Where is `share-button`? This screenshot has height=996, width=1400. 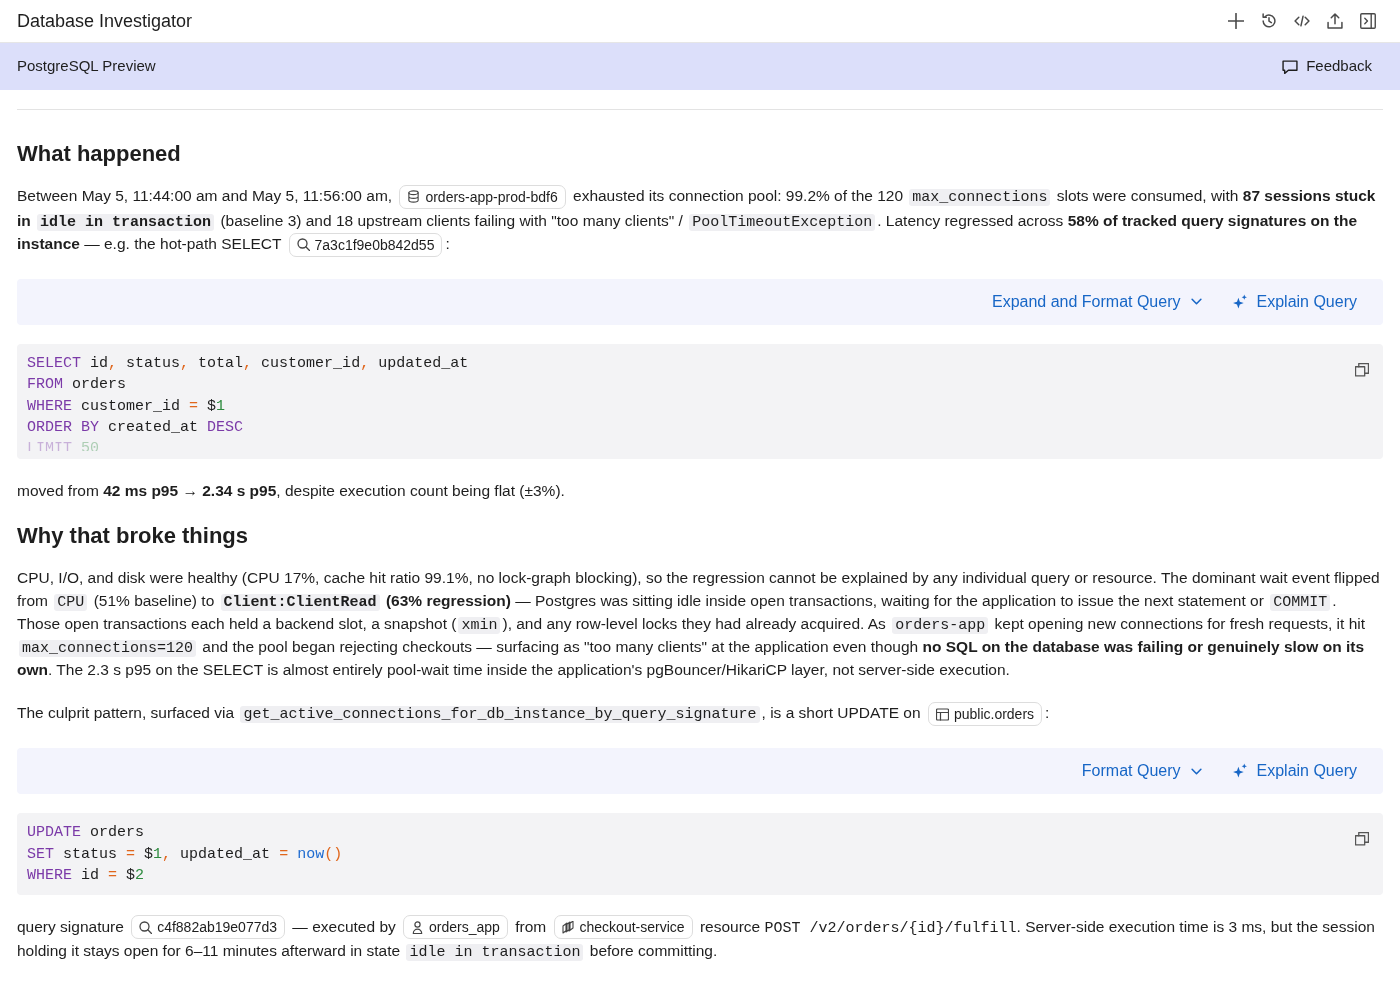
share-button is located at coordinates (1335, 21).